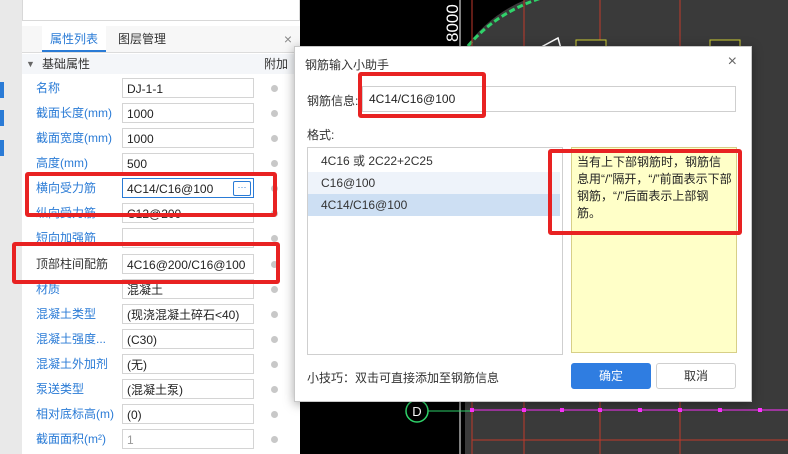 The height and width of the screenshot is (454, 788). I want to click on property-row: 名称 DJ-1-1, so click(161, 88).